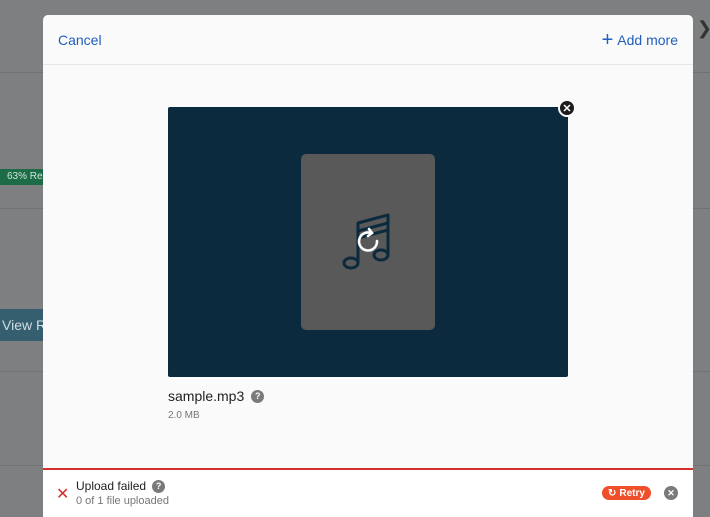 Image resolution: width=710 pixels, height=517 pixels. I want to click on status-help-icon: ?, so click(159, 486).